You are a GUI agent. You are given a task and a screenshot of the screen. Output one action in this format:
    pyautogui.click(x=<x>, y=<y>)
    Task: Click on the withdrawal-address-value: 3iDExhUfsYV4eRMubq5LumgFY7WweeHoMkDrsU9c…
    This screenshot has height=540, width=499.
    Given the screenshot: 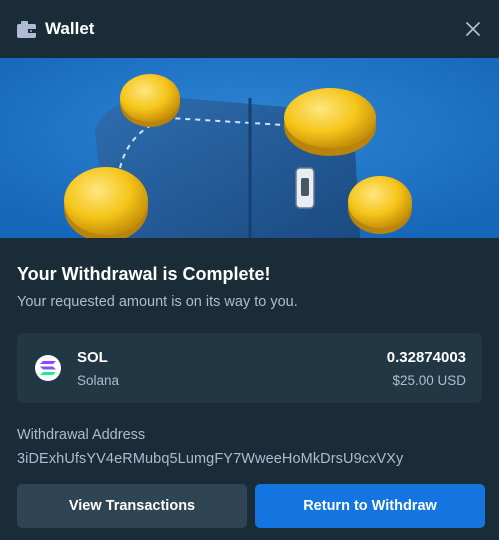 What is the action you would take?
    pyautogui.click(x=210, y=459)
    